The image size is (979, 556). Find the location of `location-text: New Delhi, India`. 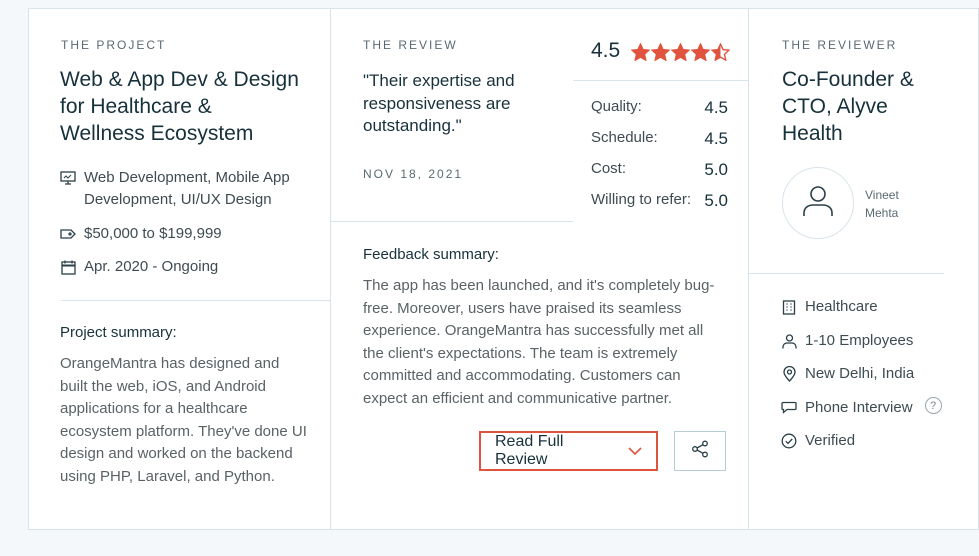

location-text: New Delhi, India is located at coordinates (860, 373).